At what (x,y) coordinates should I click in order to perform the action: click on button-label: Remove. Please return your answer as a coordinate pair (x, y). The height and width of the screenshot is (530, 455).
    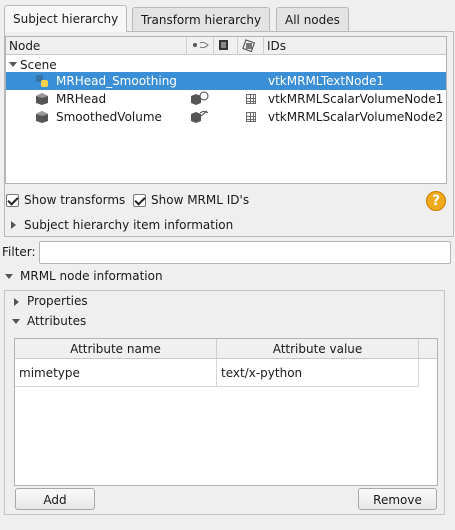
    Looking at the image, I should click on (397, 500).